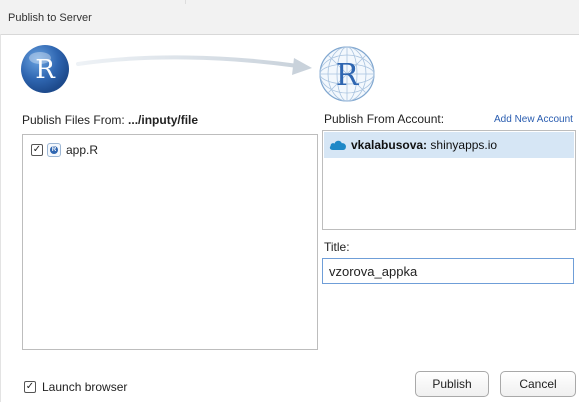 The width and height of the screenshot is (579, 402). I want to click on publish-arrow-icon, so click(194, 65).